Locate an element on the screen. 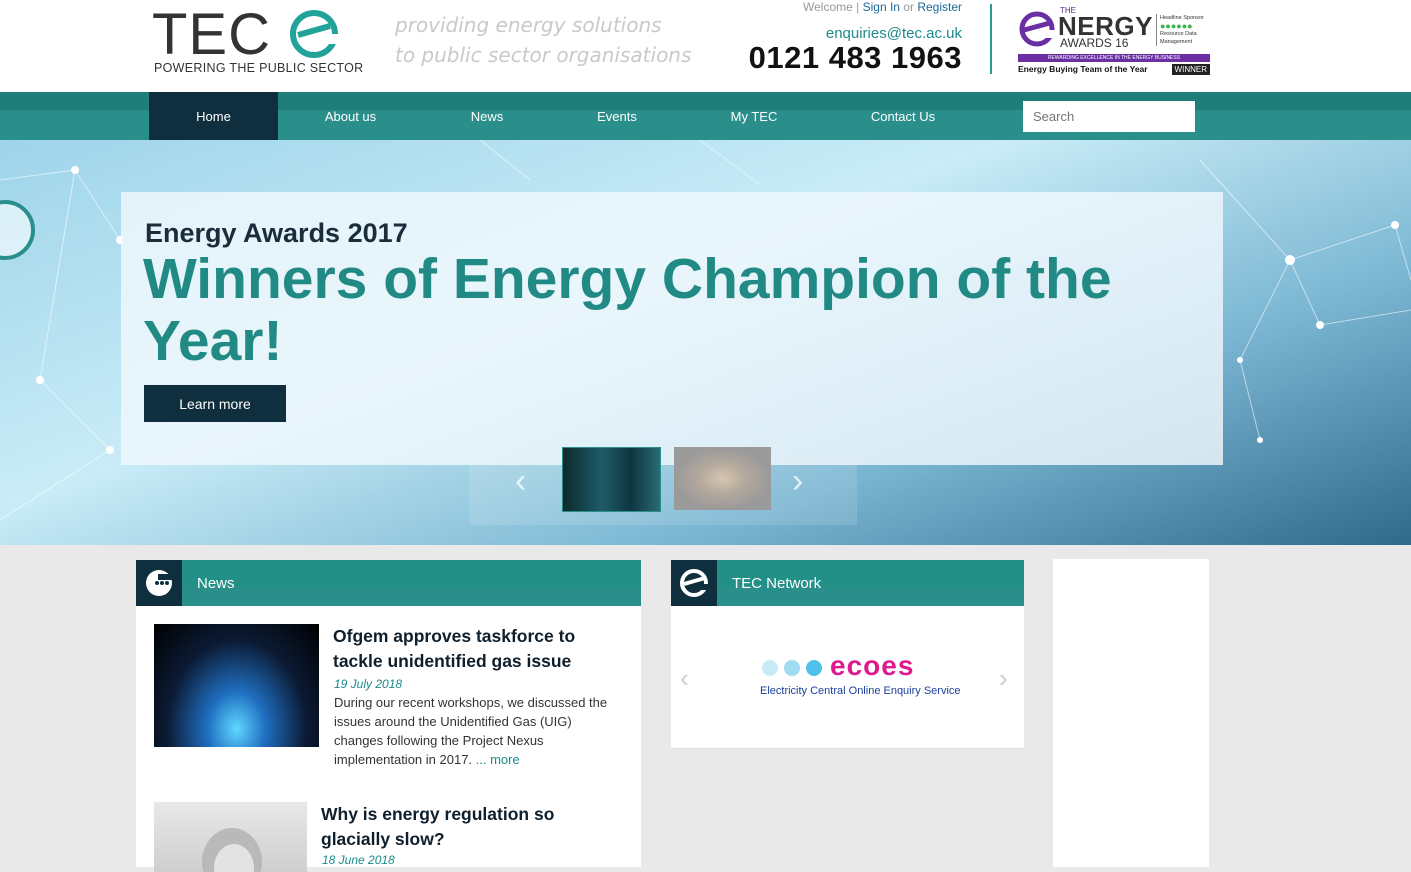 Image resolution: width=1411 pixels, height=872 pixels. award-winner-label: WINNER is located at coordinates (1190, 69).